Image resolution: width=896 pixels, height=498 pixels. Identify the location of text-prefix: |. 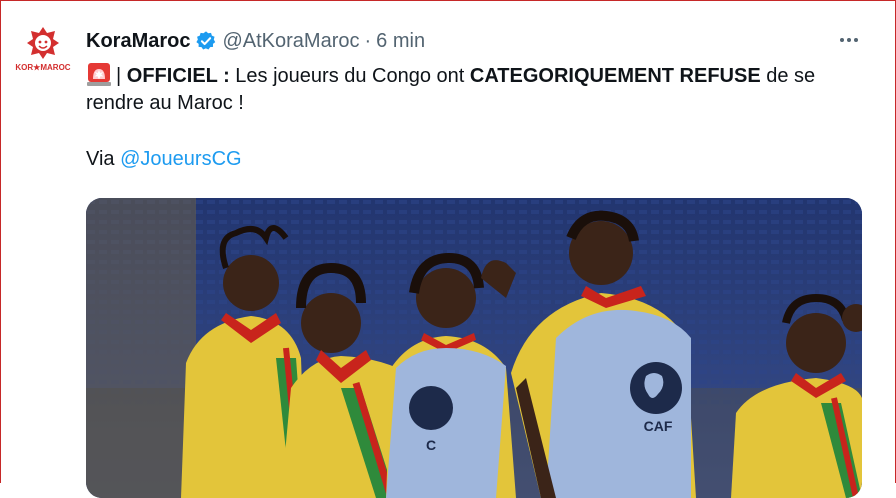
(121, 76).